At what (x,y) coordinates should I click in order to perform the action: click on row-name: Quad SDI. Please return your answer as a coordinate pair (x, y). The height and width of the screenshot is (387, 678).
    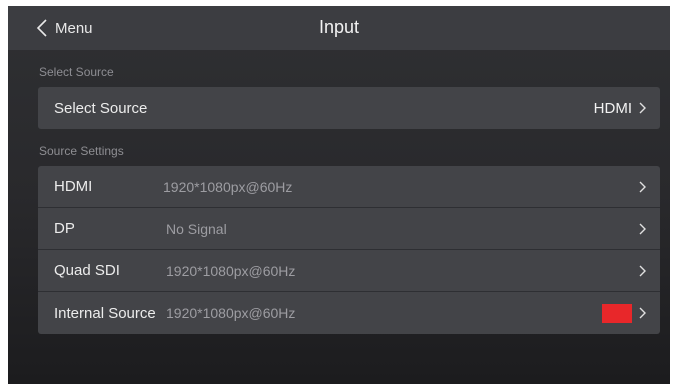
    Looking at the image, I should click on (87, 270).